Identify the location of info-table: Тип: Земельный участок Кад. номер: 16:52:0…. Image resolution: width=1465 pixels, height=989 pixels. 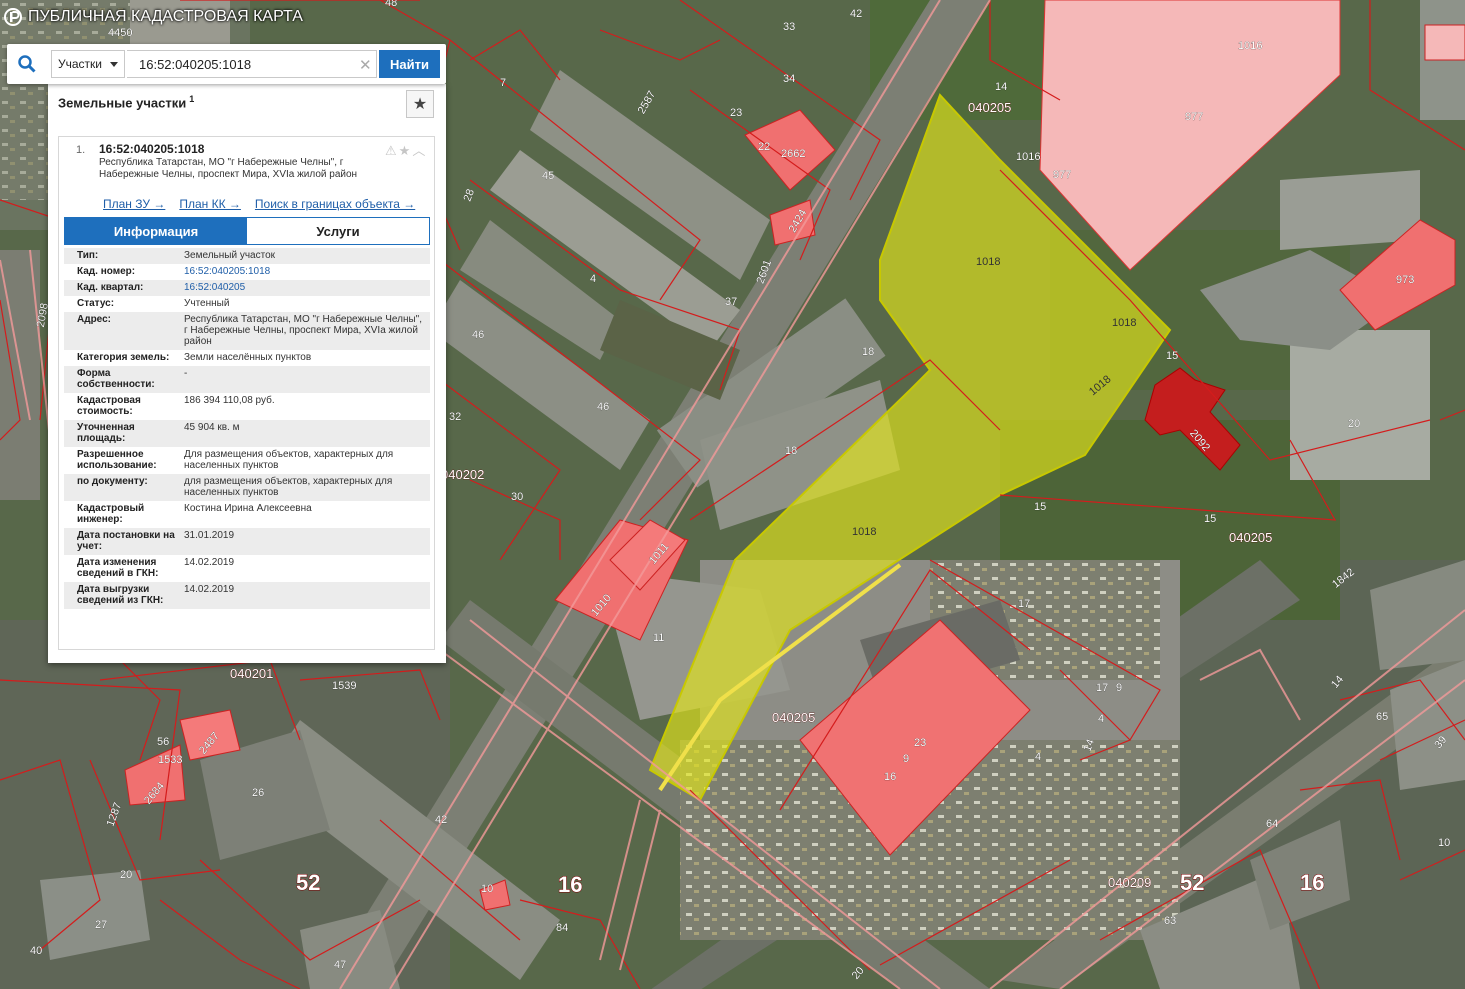
(247, 428).